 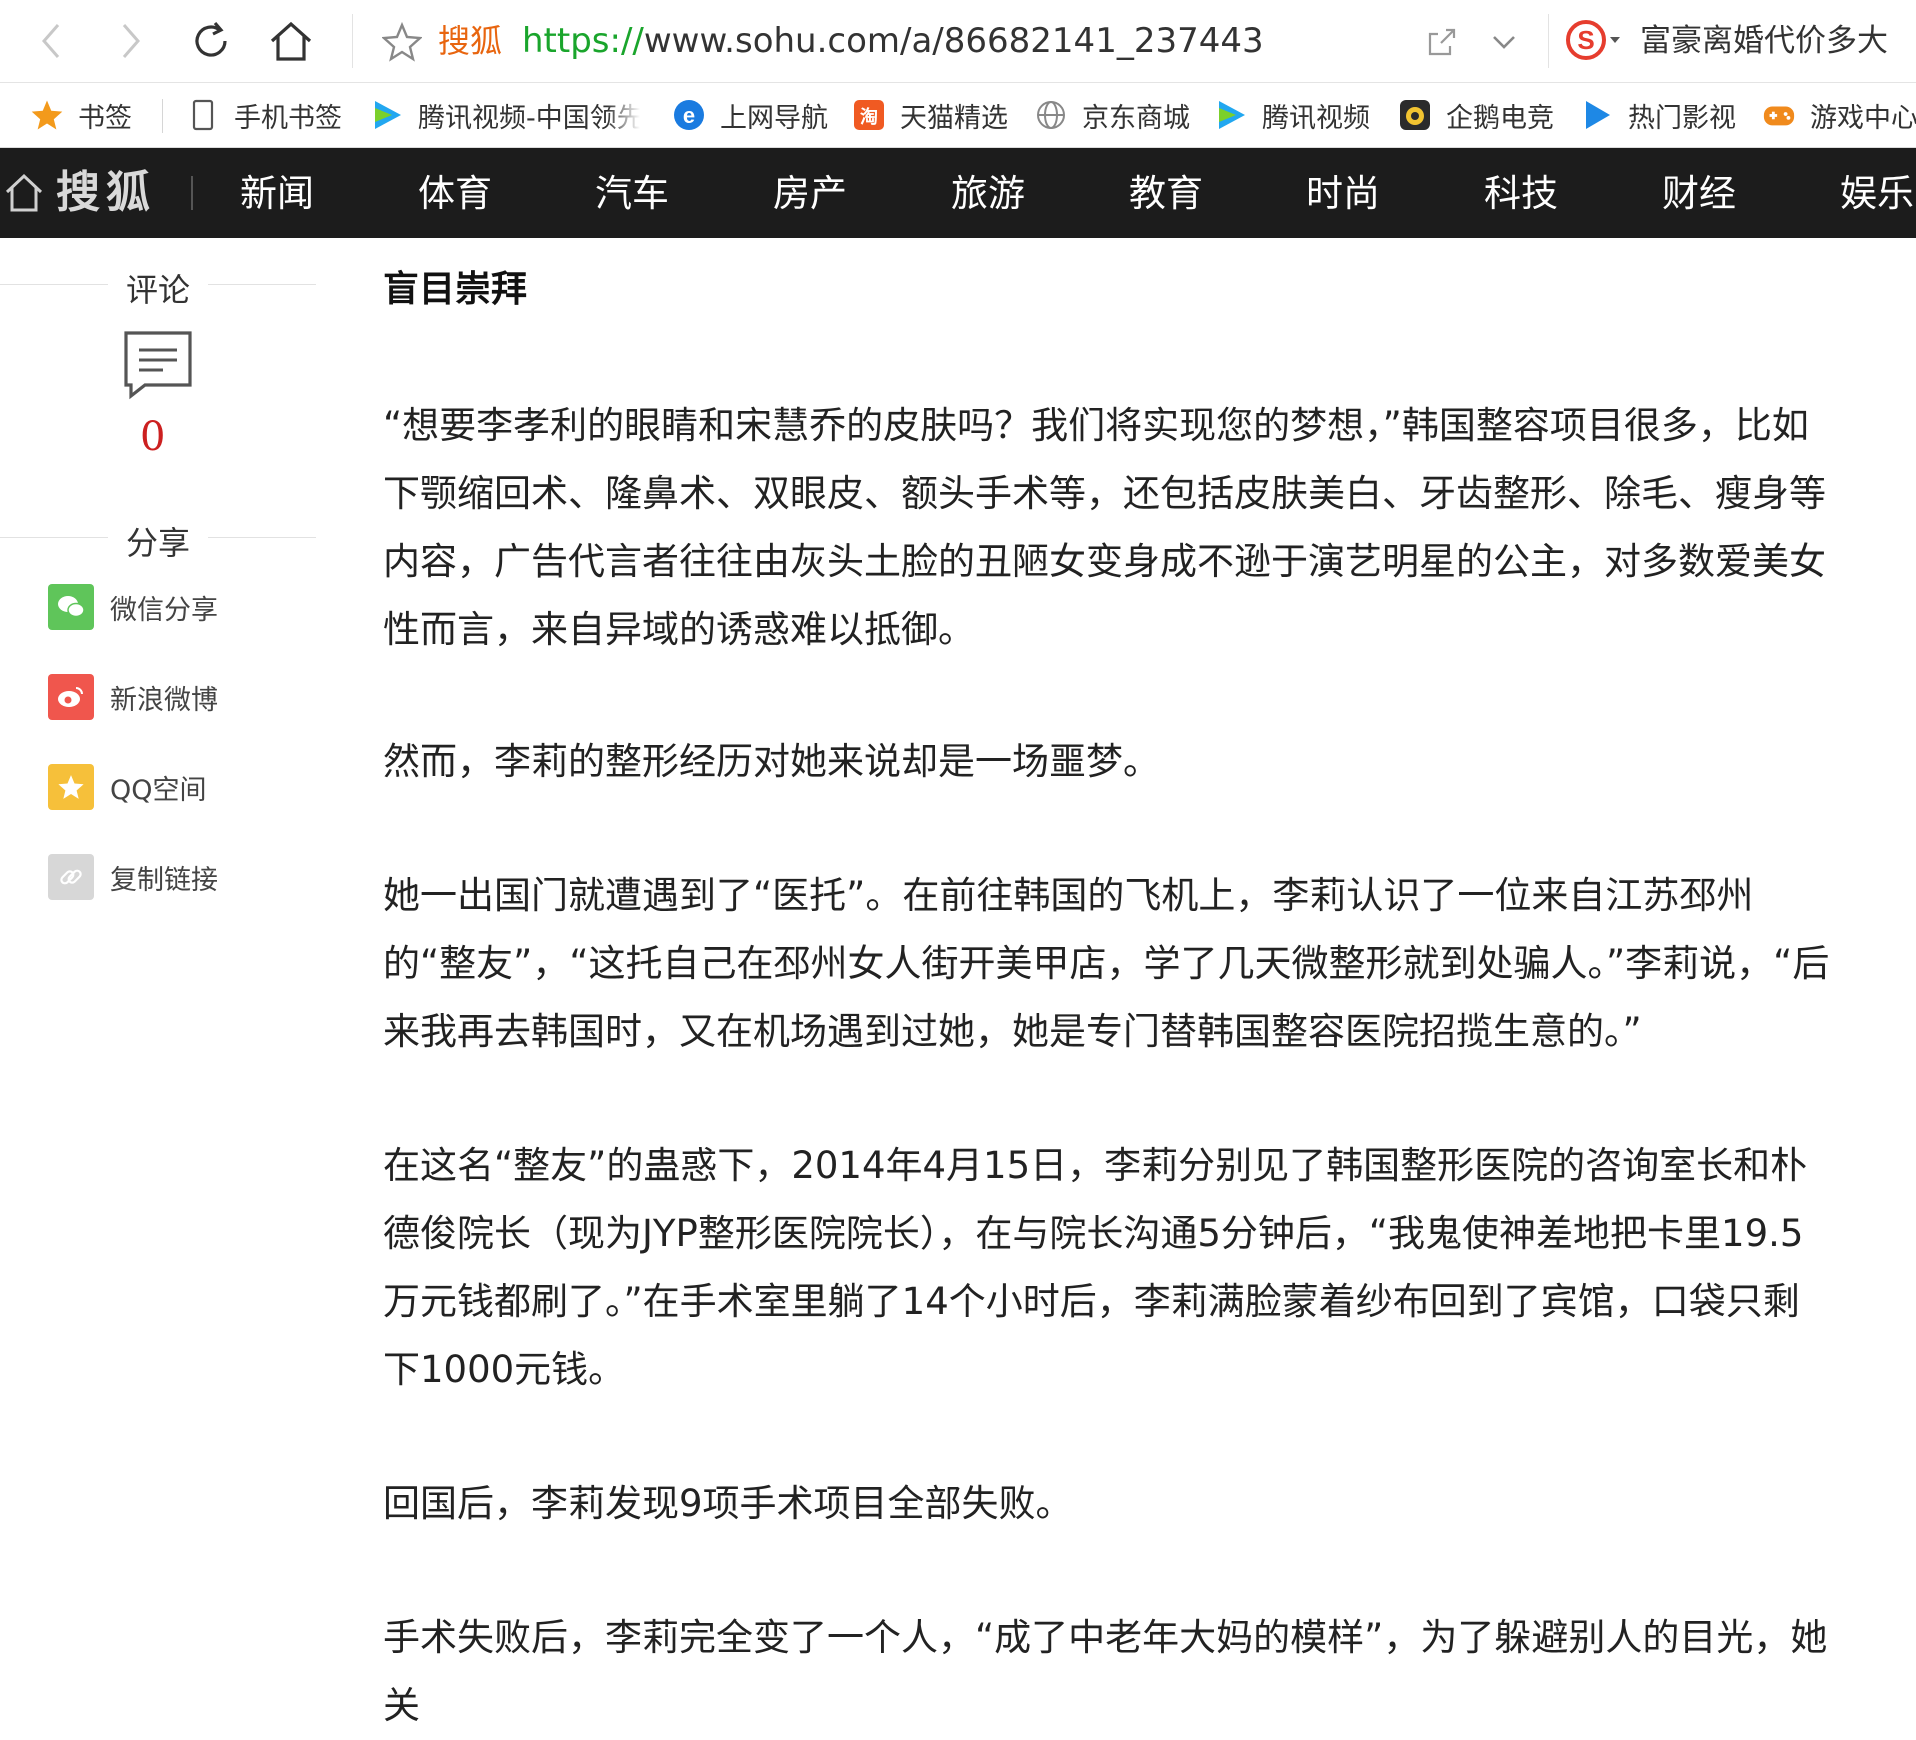 I want to click on bookmark-item: 京东商城, so click(x=1112, y=115).